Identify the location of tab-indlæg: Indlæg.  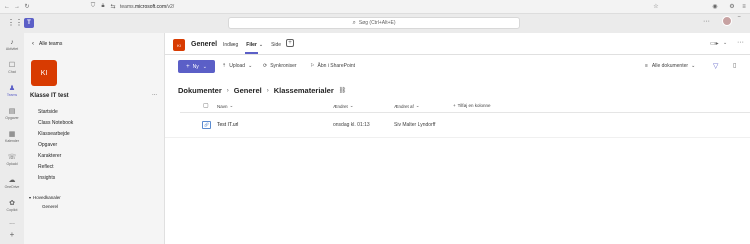
(230, 45).